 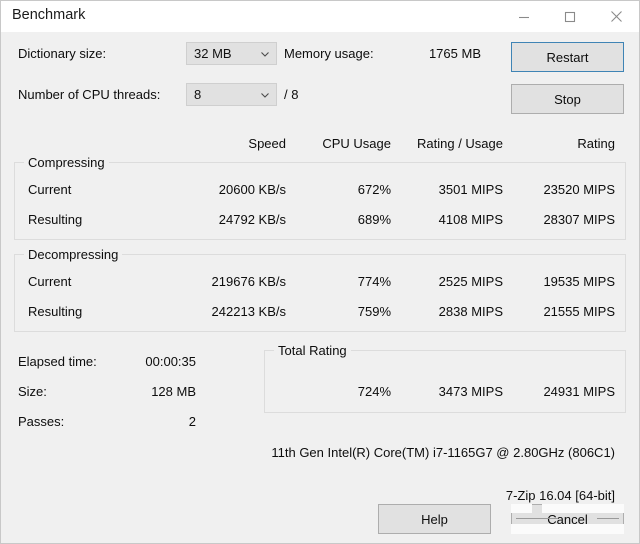 I want to click on version-text: 7-Zip 16.04 [64-bit], so click(x=560, y=495).